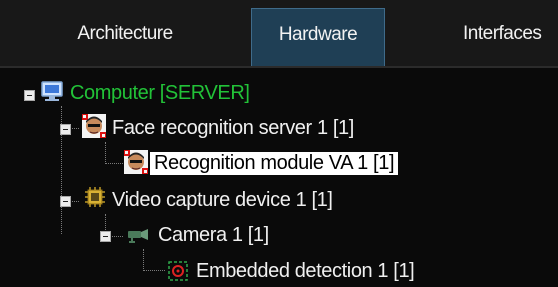 The width and height of the screenshot is (558, 287). I want to click on tree-node-camera: Camera 1 [1], so click(213, 235).